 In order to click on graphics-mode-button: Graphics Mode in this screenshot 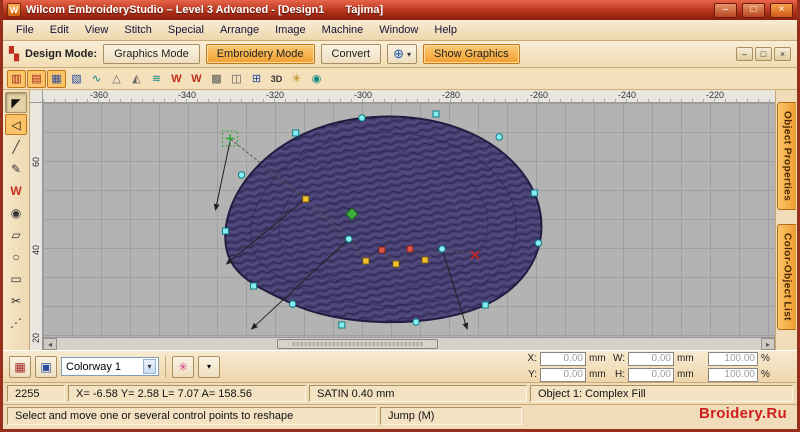, I will do `click(151, 54)`.